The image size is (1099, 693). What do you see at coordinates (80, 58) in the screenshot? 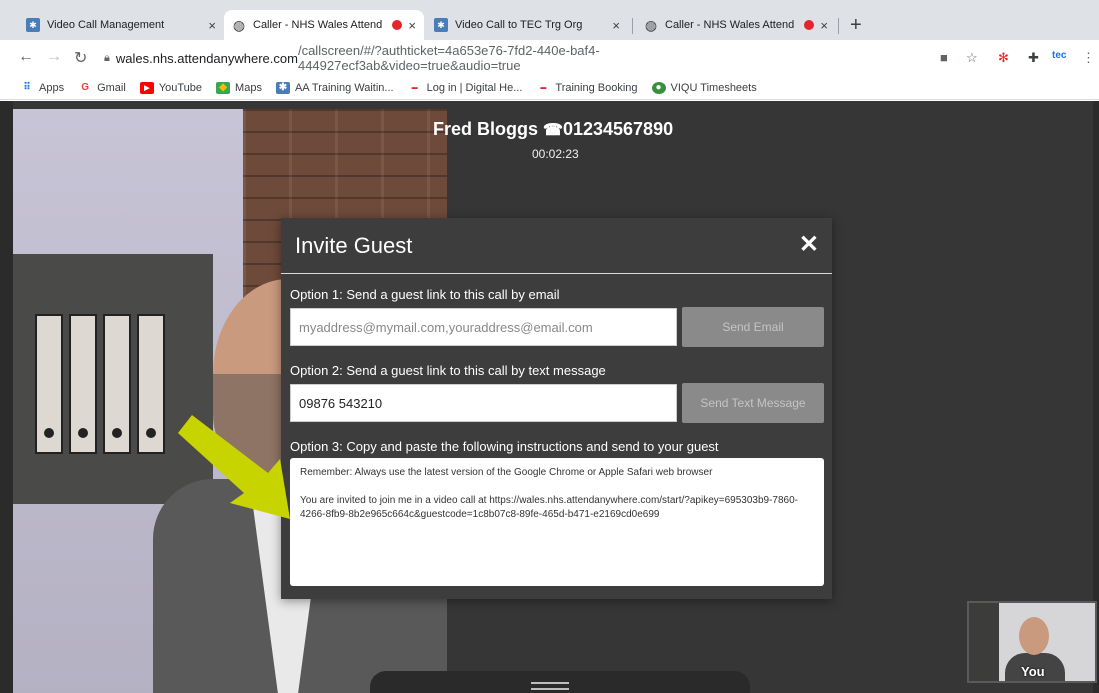
I see `reload-icon: ↻` at bounding box center [80, 58].